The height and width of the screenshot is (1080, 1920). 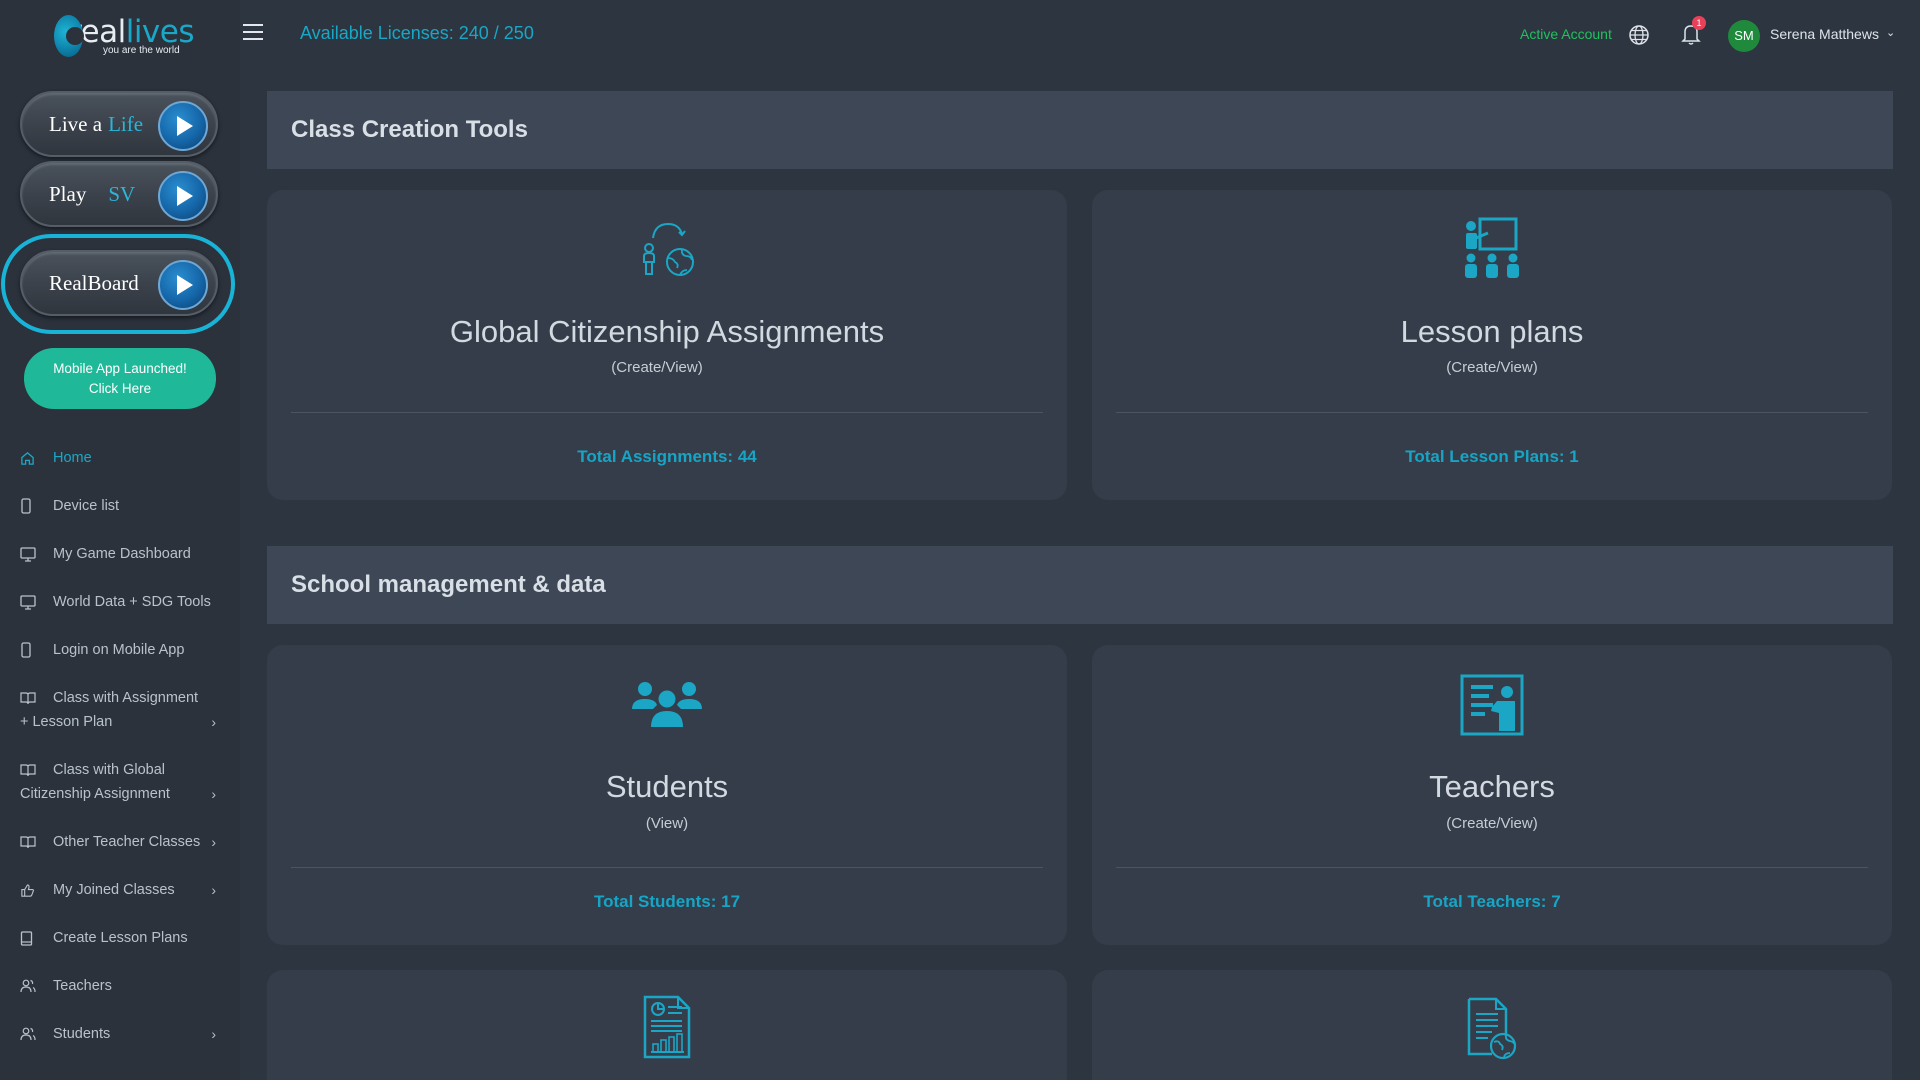 What do you see at coordinates (127, 842) in the screenshot?
I see `sidebar-item-label: Other Teacher Classes` at bounding box center [127, 842].